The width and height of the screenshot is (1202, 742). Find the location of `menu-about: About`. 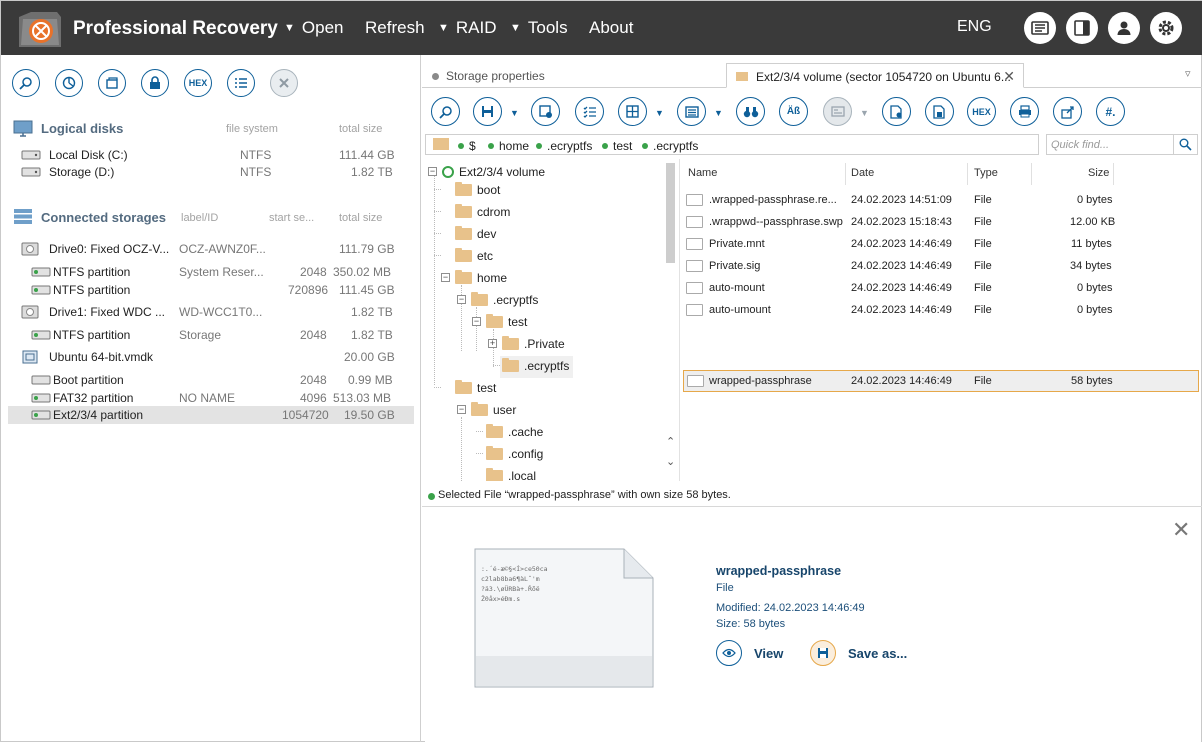

menu-about: About is located at coordinates (611, 28).